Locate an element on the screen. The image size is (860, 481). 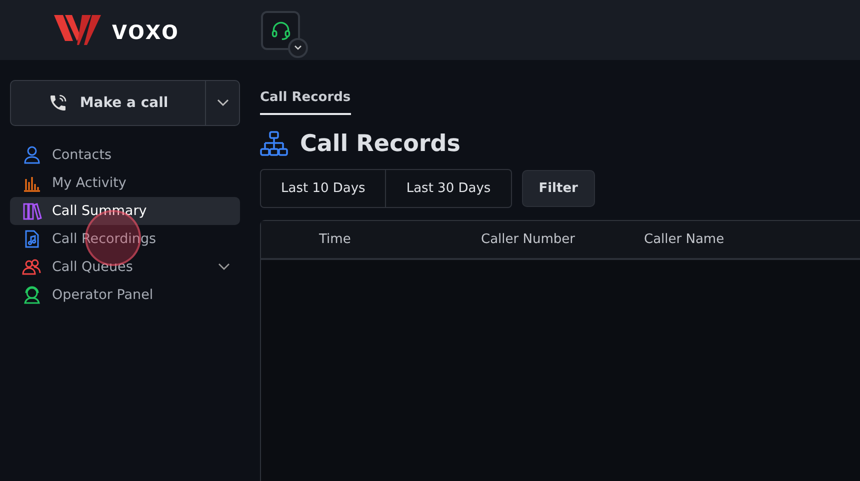
hierarchy-icon is located at coordinates (274, 144).